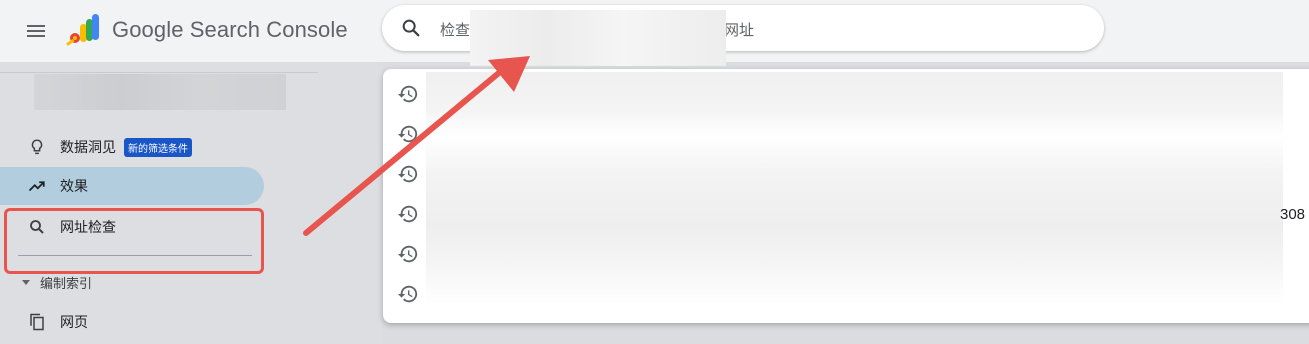  What do you see at coordinates (66, 283) in the screenshot?
I see `section-label: 编制索引` at bounding box center [66, 283].